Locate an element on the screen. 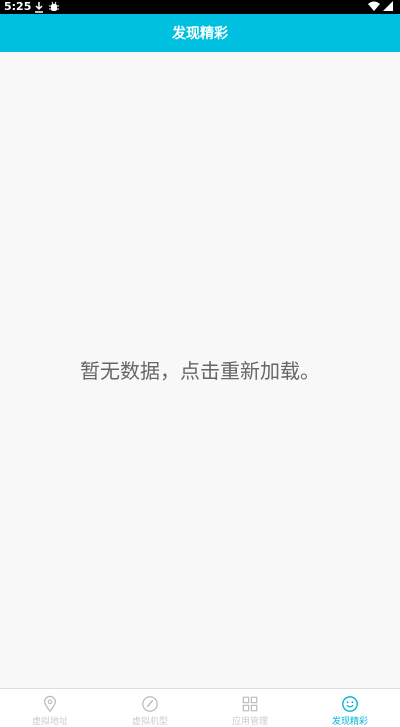  status-time: 5:25 is located at coordinates (18, 6).